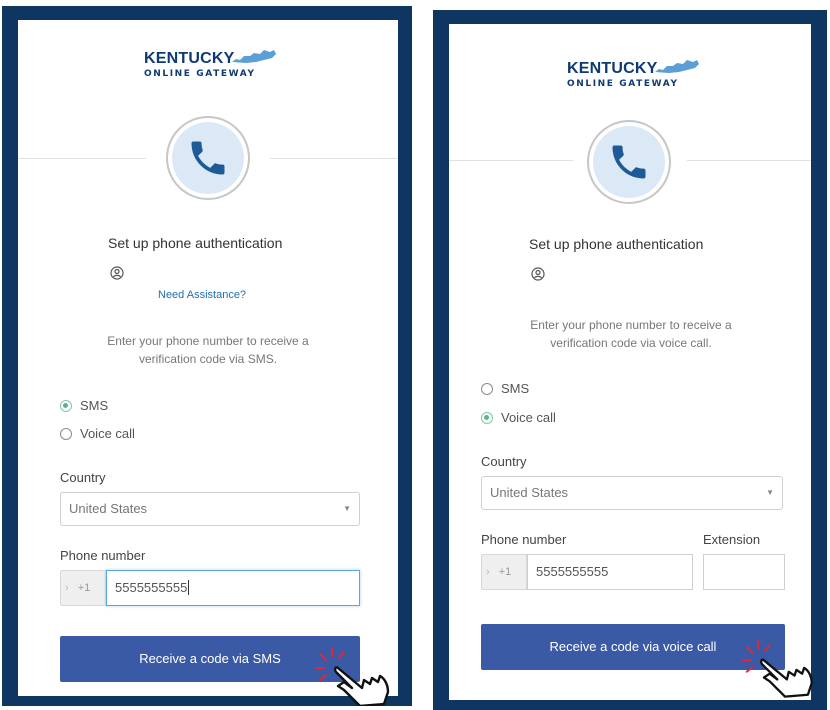  I want to click on need-assistance-link: Need Assistance?, so click(202, 295).